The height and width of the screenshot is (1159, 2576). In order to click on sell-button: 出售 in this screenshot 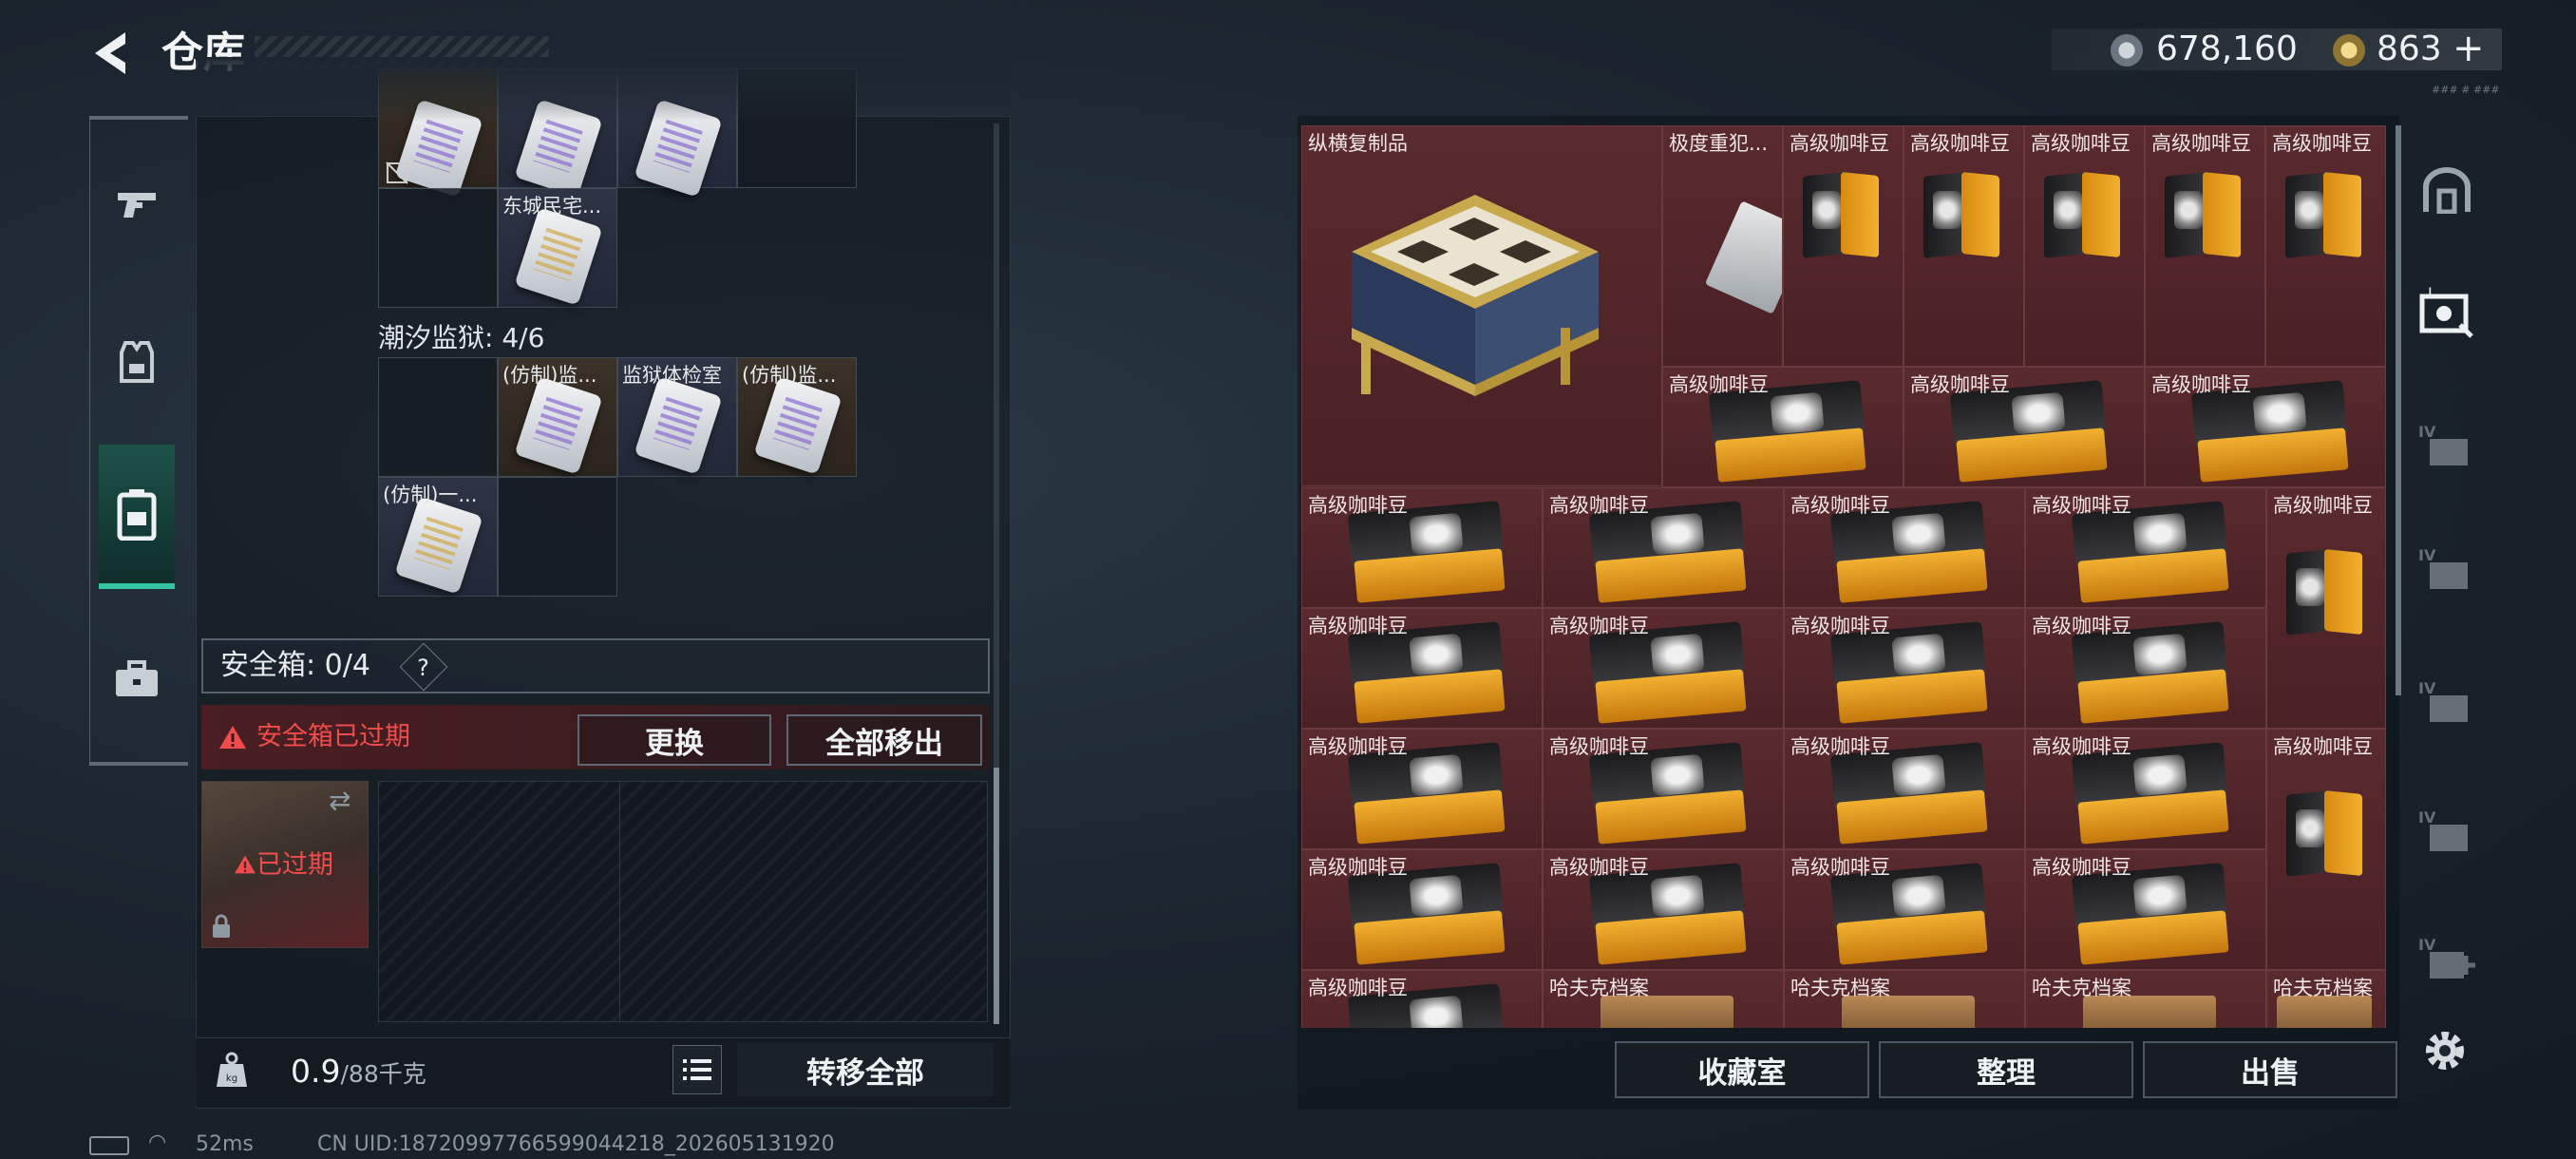, I will do `click(2270, 1069)`.